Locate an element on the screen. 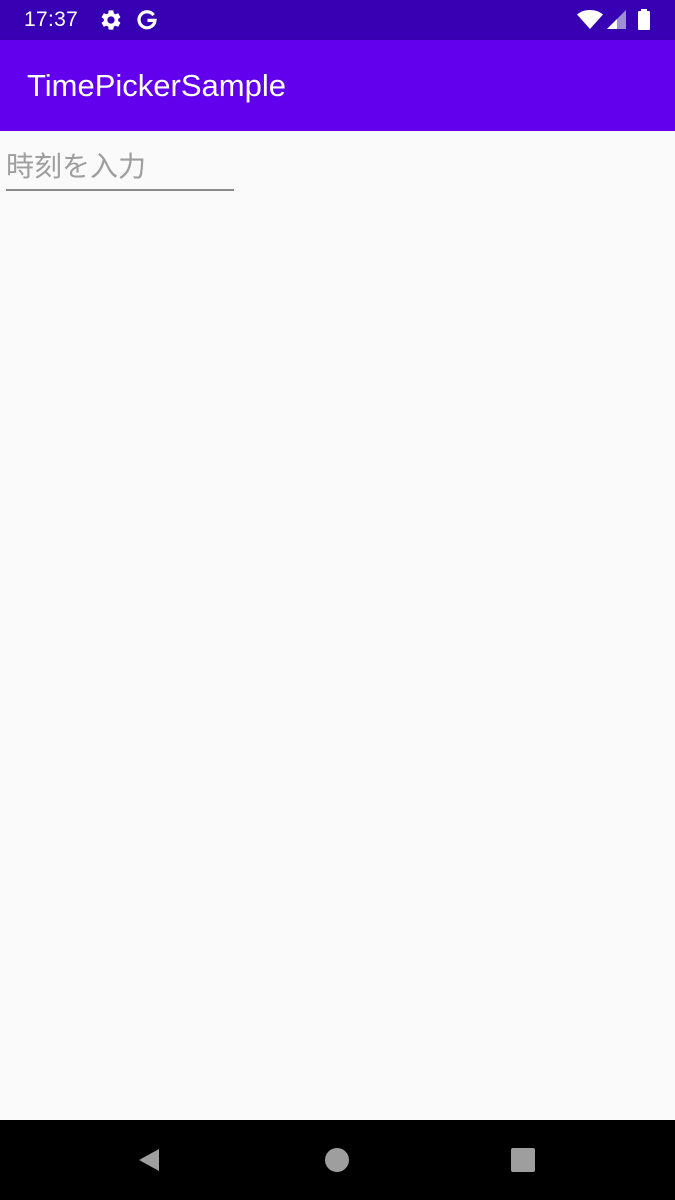  recents-button is located at coordinates (523, 1160).